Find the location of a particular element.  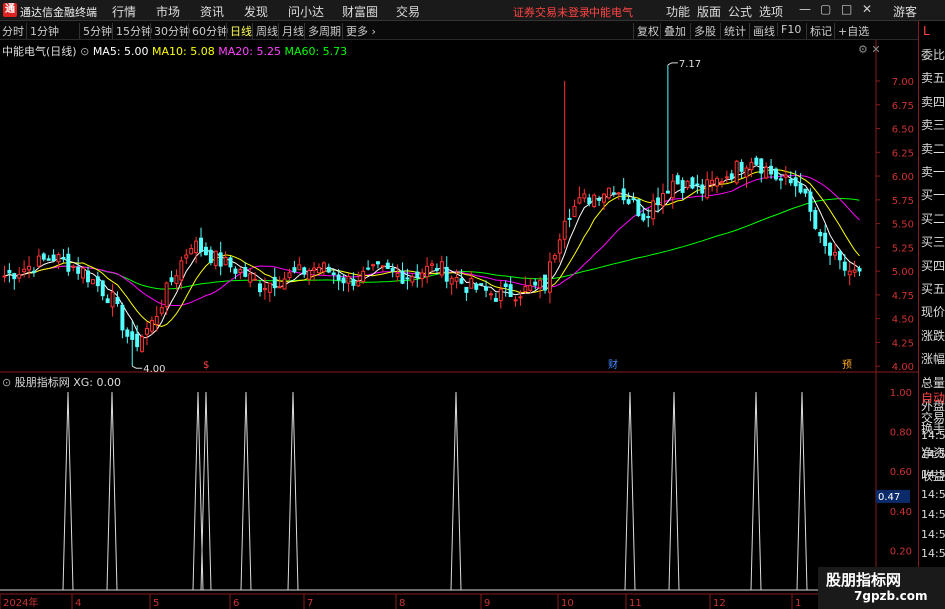

price-tick-label: 4.25 is located at coordinates (903, 343).